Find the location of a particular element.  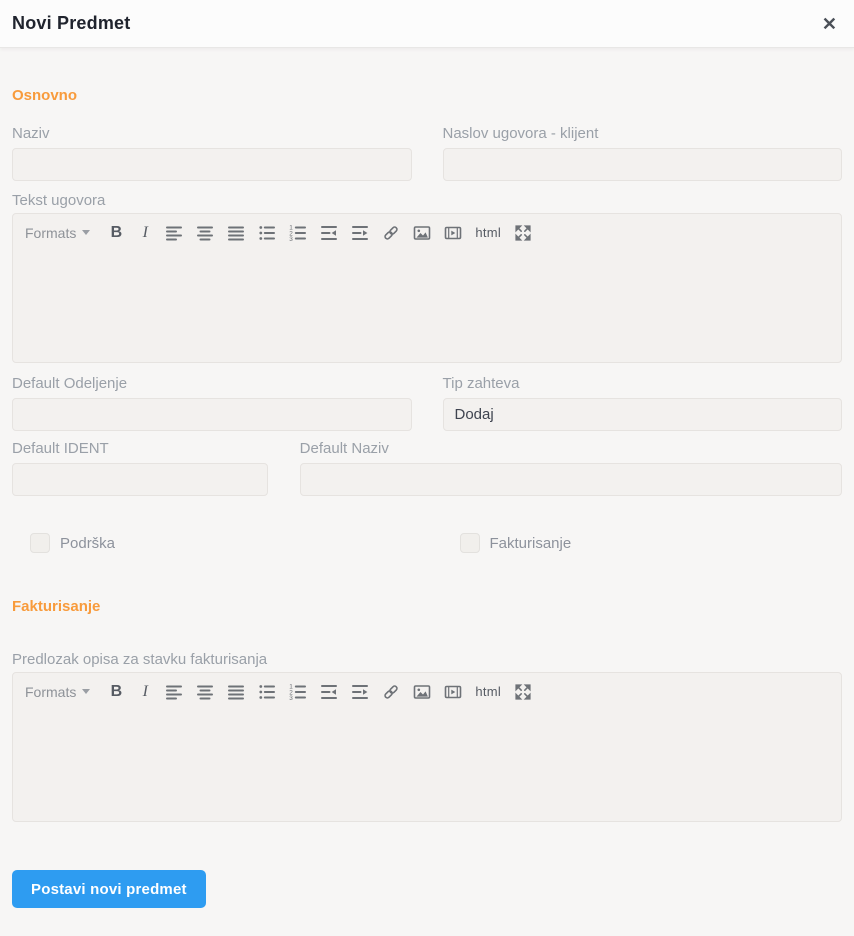

fakturisanje-label: Fakturisanje is located at coordinates (530, 543).